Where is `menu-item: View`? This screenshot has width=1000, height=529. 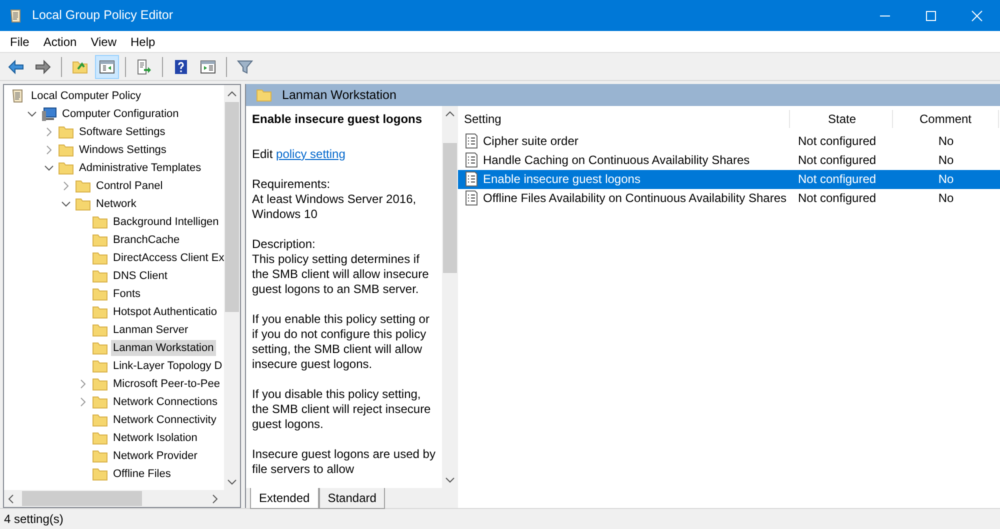 menu-item: View is located at coordinates (104, 41).